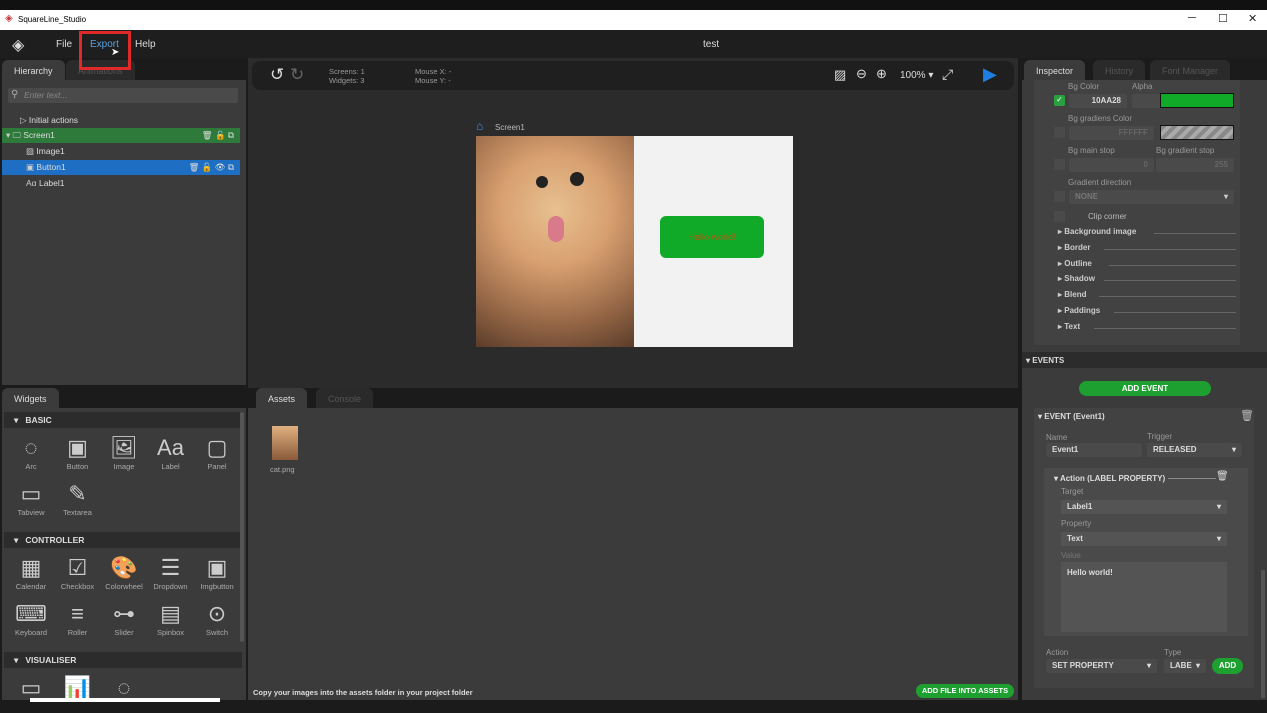 Image resolution: width=1267 pixels, height=713 pixels. I want to click on direction-select: NONE ▾, so click(1151, 197).